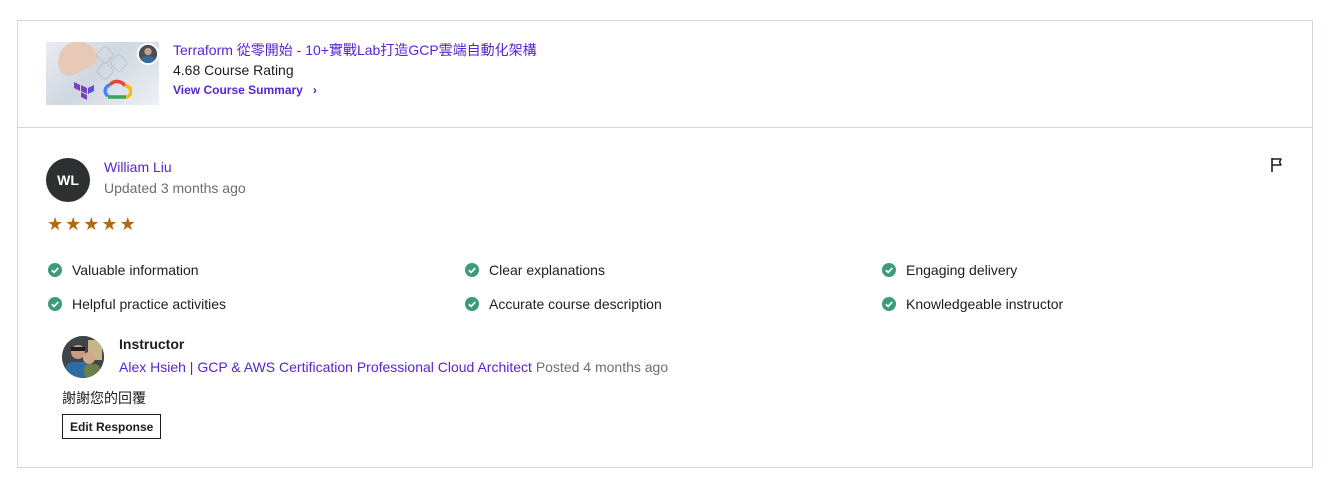 This screenshot has height=482, width=1338. Describe the element at coordinates (1277, 165) in the screenshot. I see `flag-icon` at that location.